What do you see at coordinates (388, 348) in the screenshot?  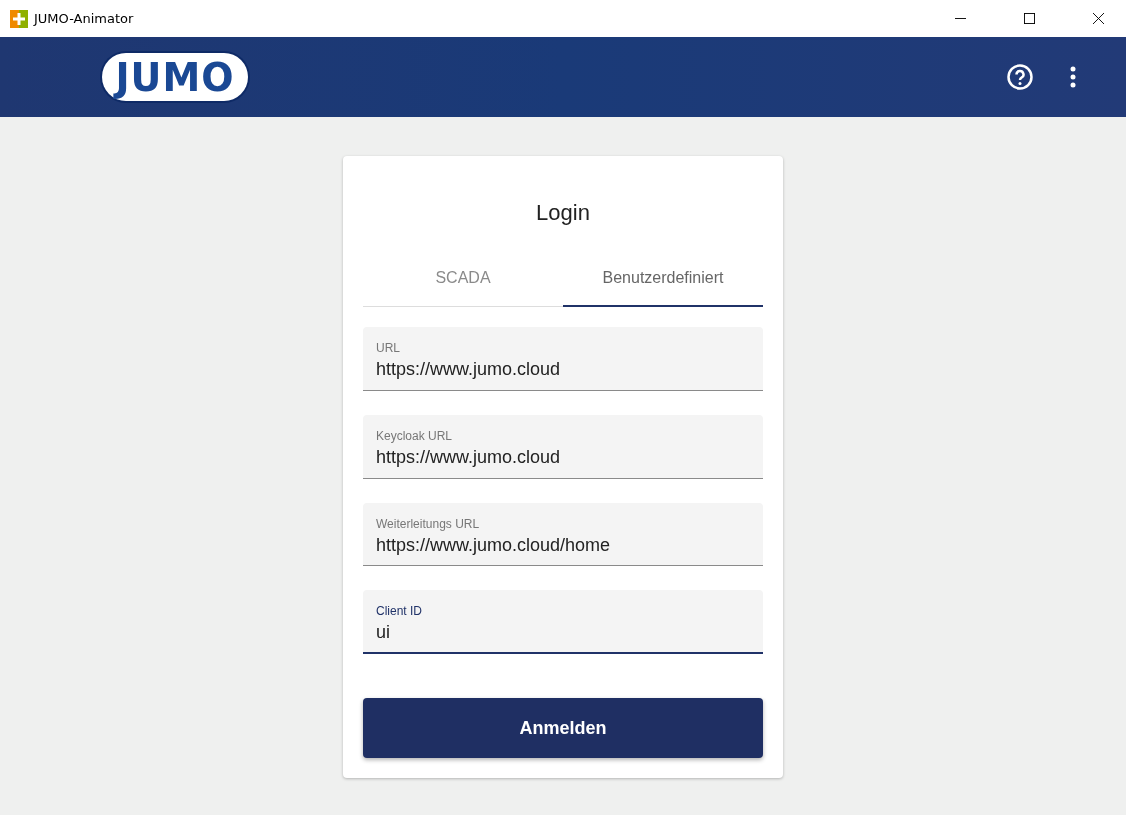 I see `field-label: URL` at bounding box center [388, 348].